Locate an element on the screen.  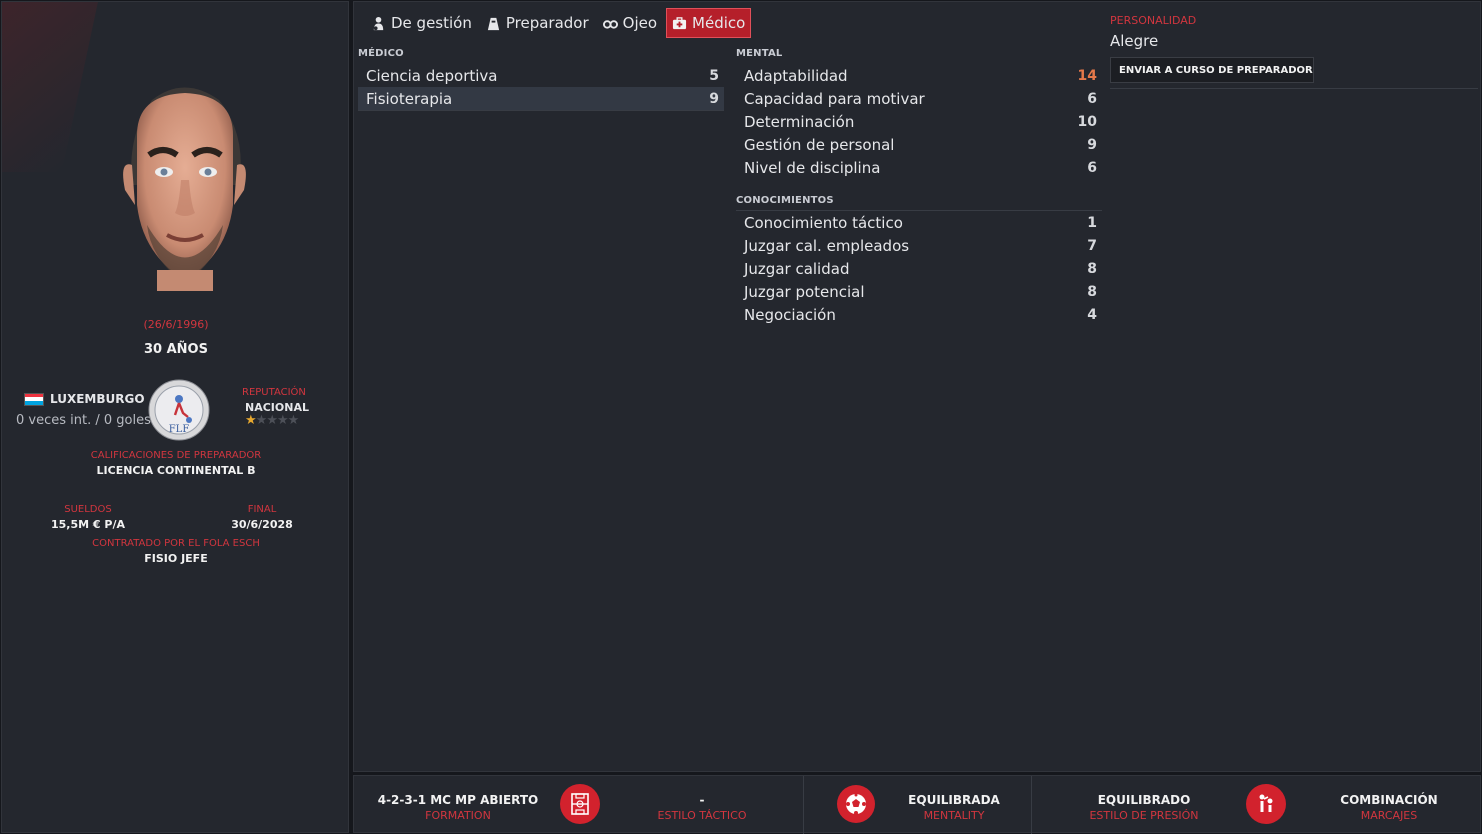
federation-badge: FLF is located at coordinates (179, 410).